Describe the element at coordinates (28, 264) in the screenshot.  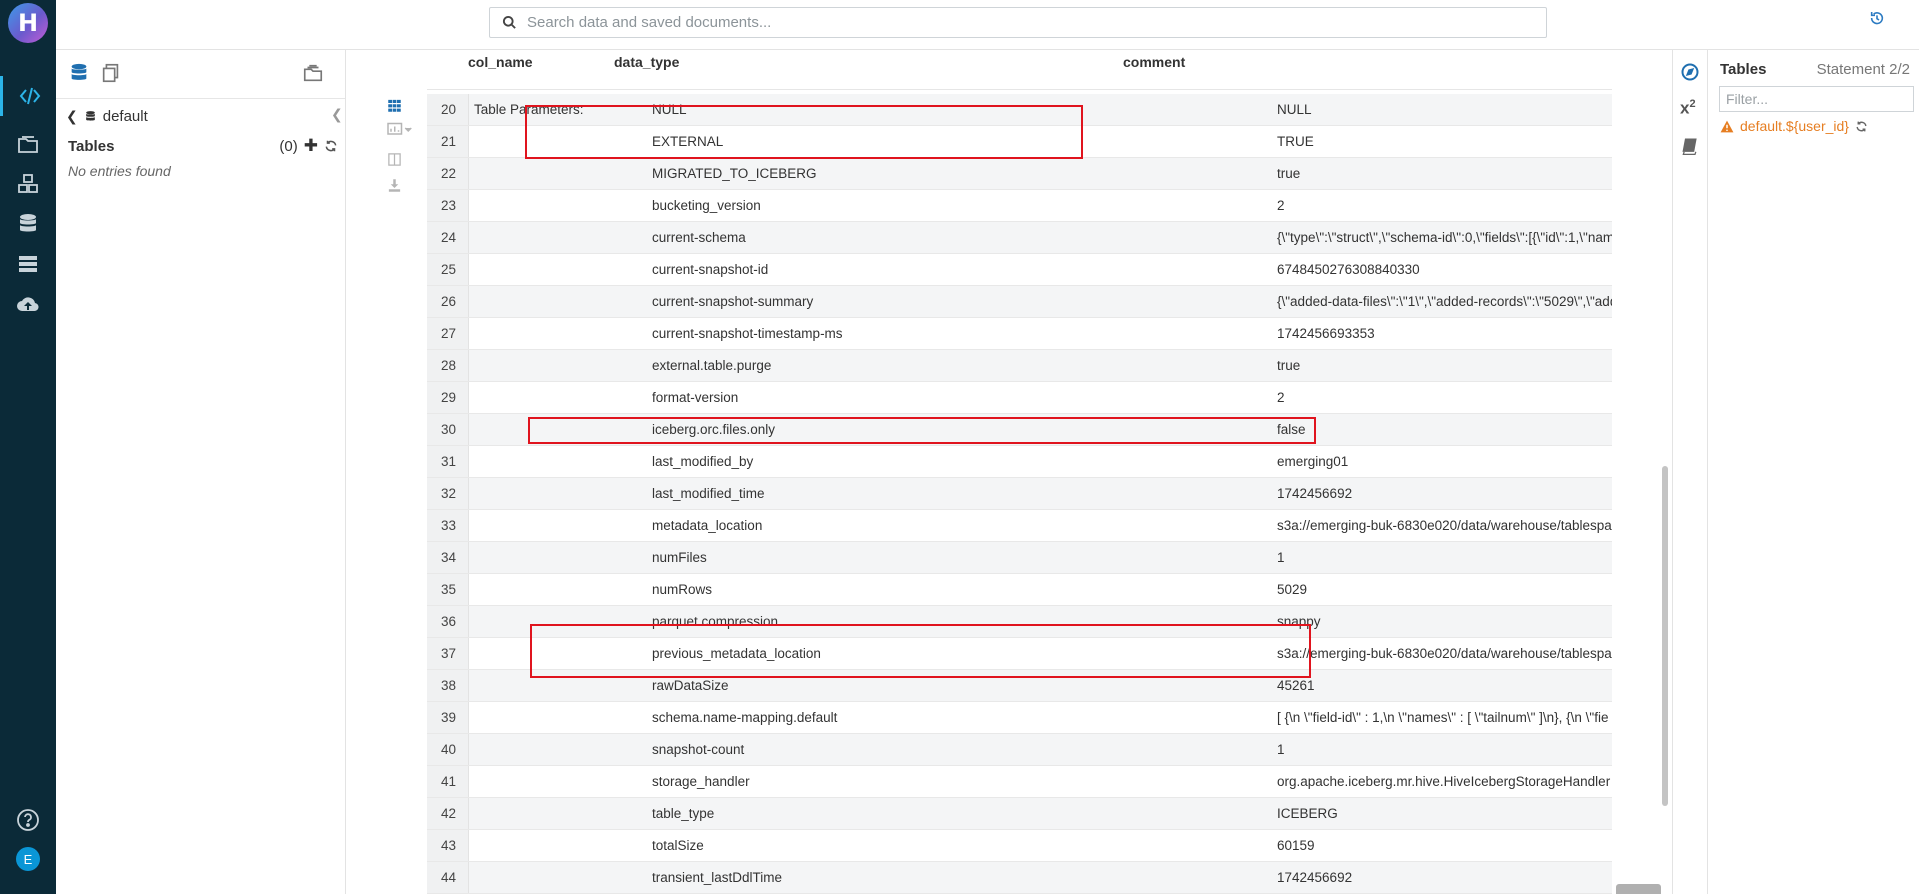
I see `jobs-icon` at that location.